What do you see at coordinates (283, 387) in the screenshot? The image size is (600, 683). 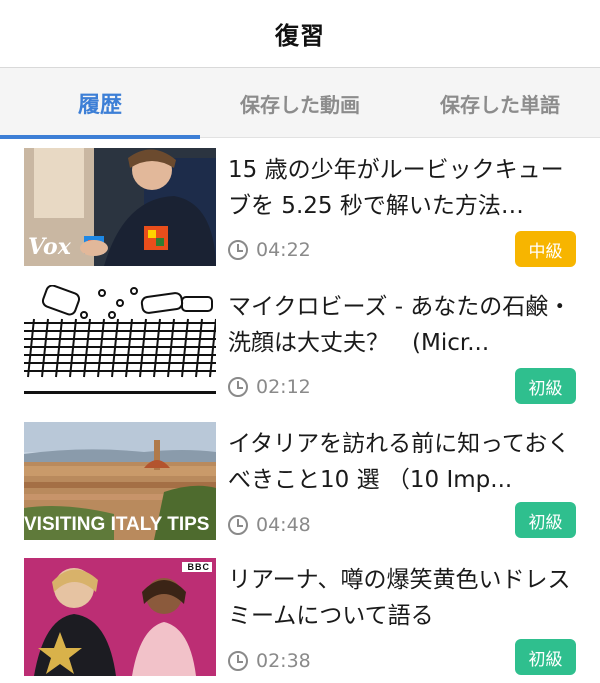 I see `video-duration: 02:12` at bounding box center [283, 387].